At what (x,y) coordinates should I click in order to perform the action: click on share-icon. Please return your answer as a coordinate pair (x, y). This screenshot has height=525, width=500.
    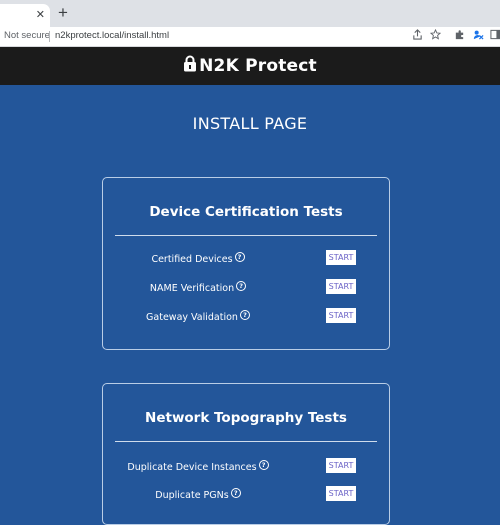
    Looking at the image, I should click on (417, 36).